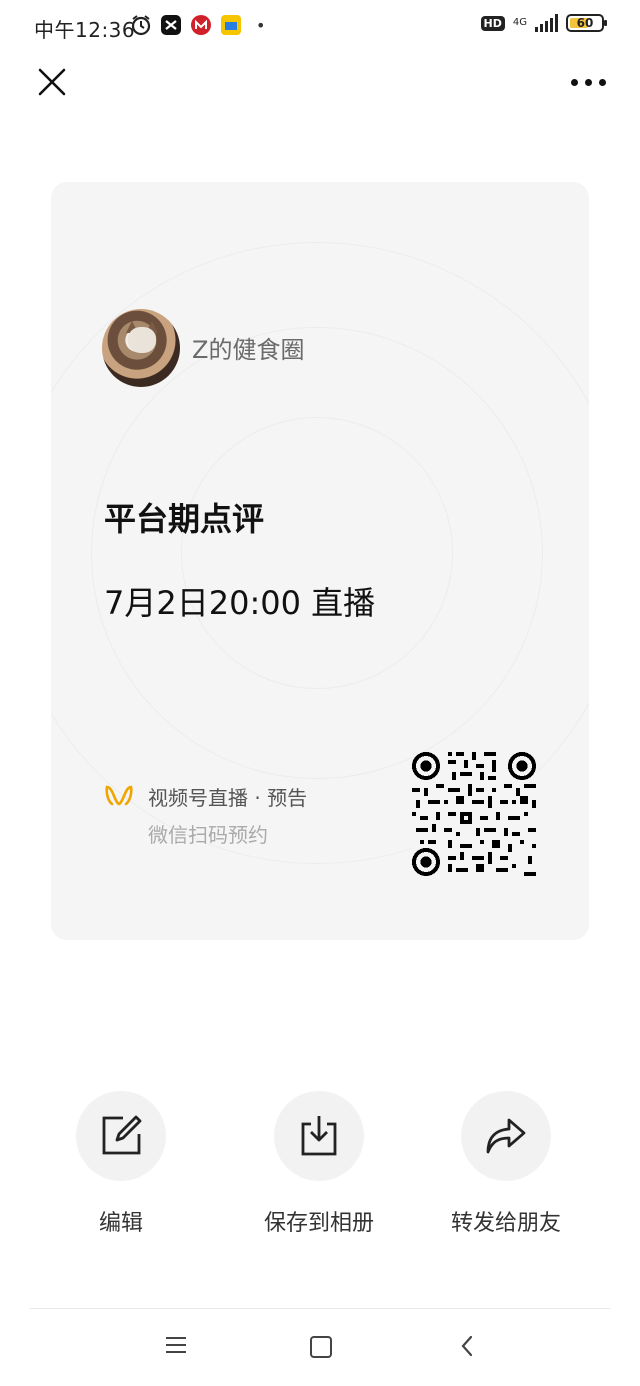  I want to click on battery-icon: 60, so click(586, 23).